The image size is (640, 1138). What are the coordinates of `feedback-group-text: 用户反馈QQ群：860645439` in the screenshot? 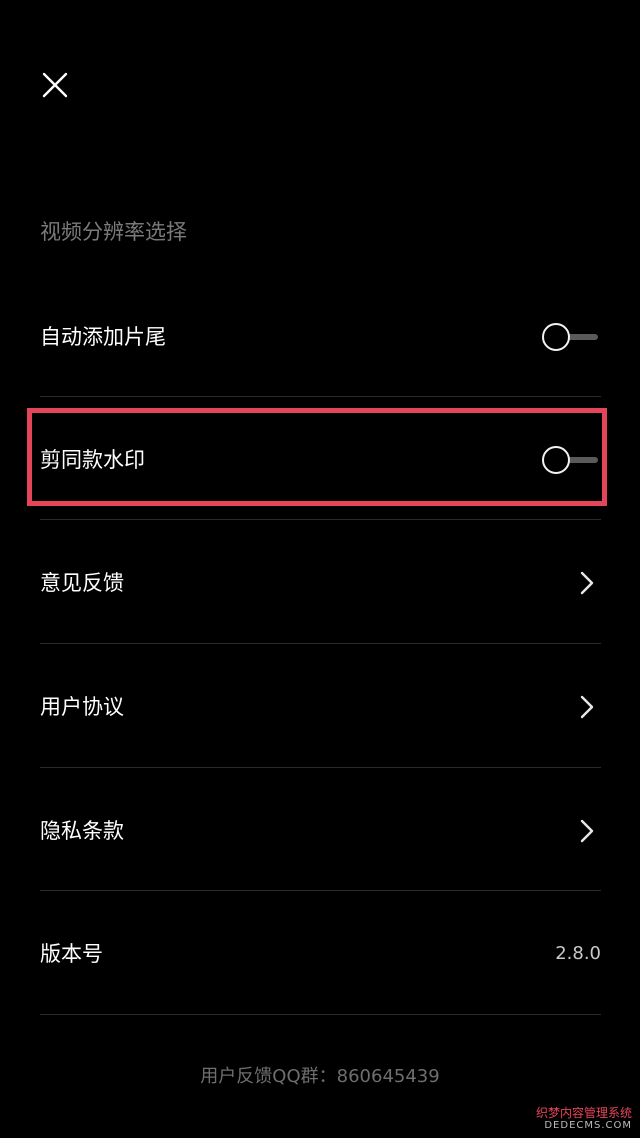 It's located at (320, 1076).